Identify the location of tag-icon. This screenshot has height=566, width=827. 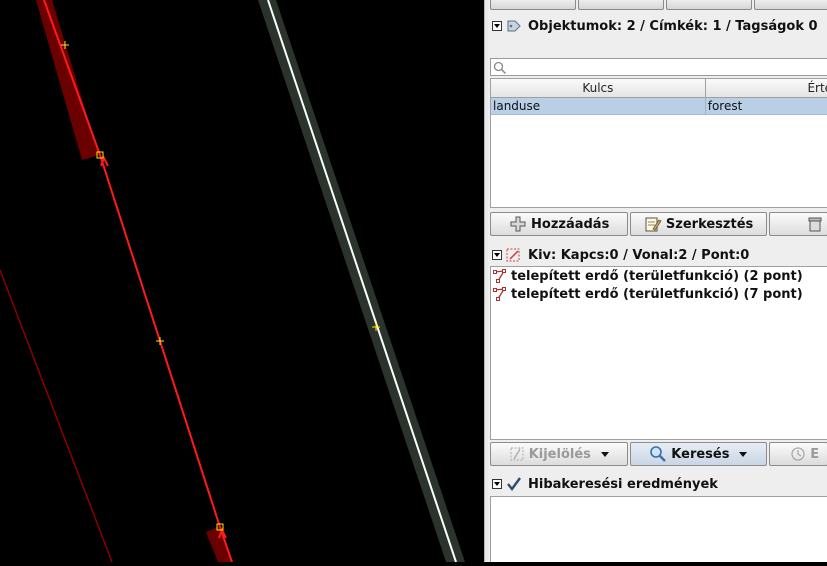
(514, 26).